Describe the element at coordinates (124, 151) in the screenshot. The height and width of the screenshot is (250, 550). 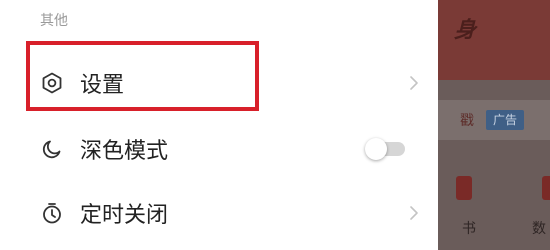
I see `menu-item-label: 深色模式` at that location.